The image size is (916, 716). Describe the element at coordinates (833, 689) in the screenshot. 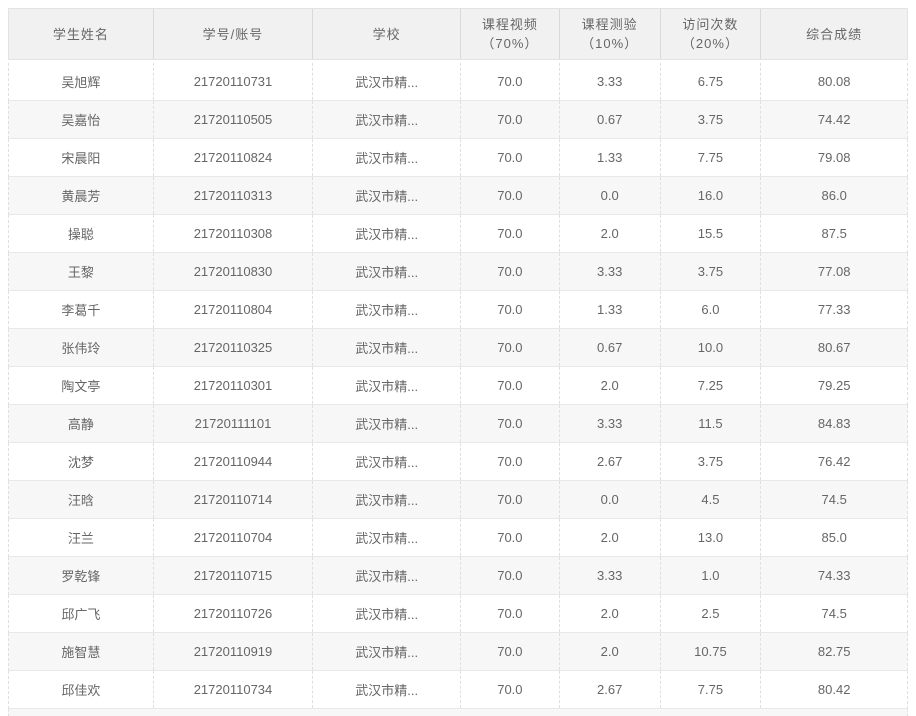

I see `total-score-cell: 80.42` at that location.